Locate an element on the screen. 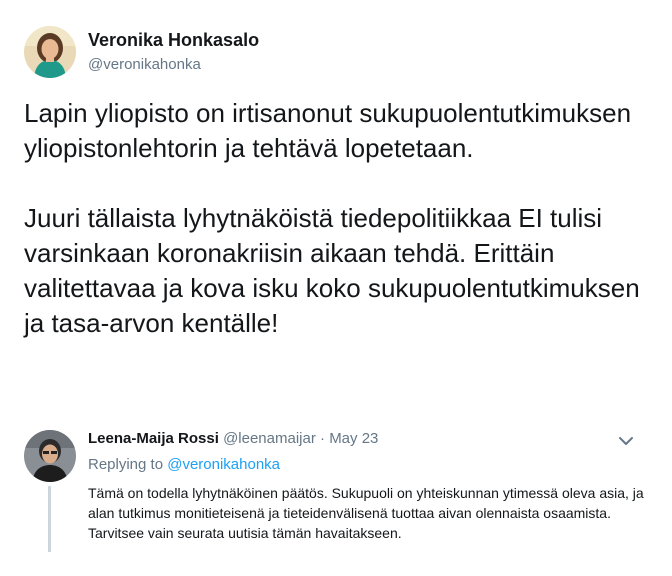 The height and width of the screenshot is (576, 672). replying-to-handle-link: @veronikahonka is located at coordinates (223, 464).